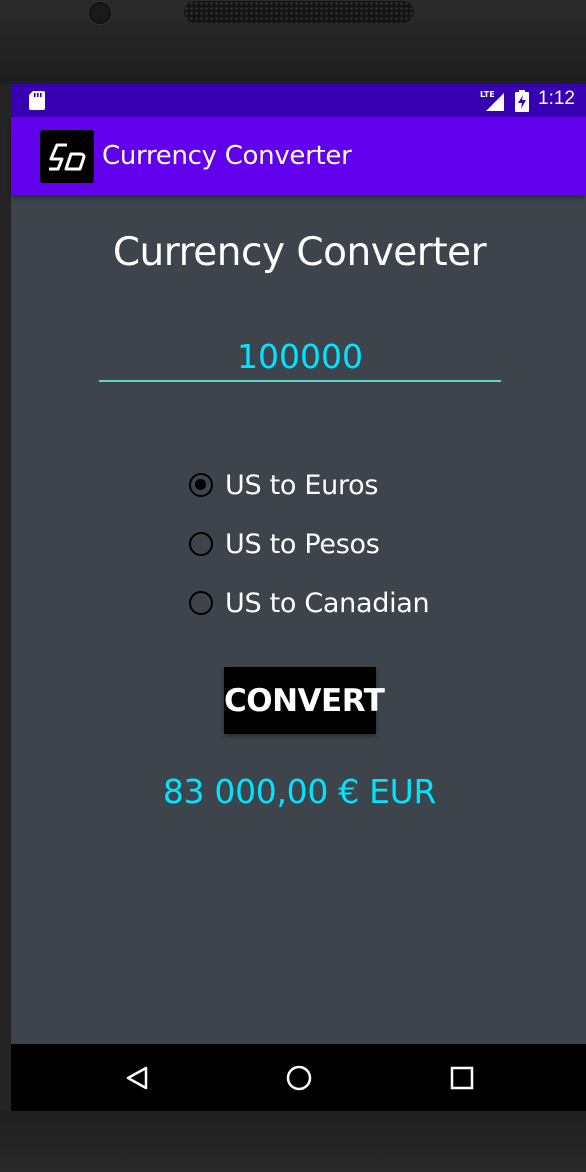 The image size is (586, 1172). Describe the element at coordinates (522, 101) in the screenshot. I see `battery-charging-icon` at that location.